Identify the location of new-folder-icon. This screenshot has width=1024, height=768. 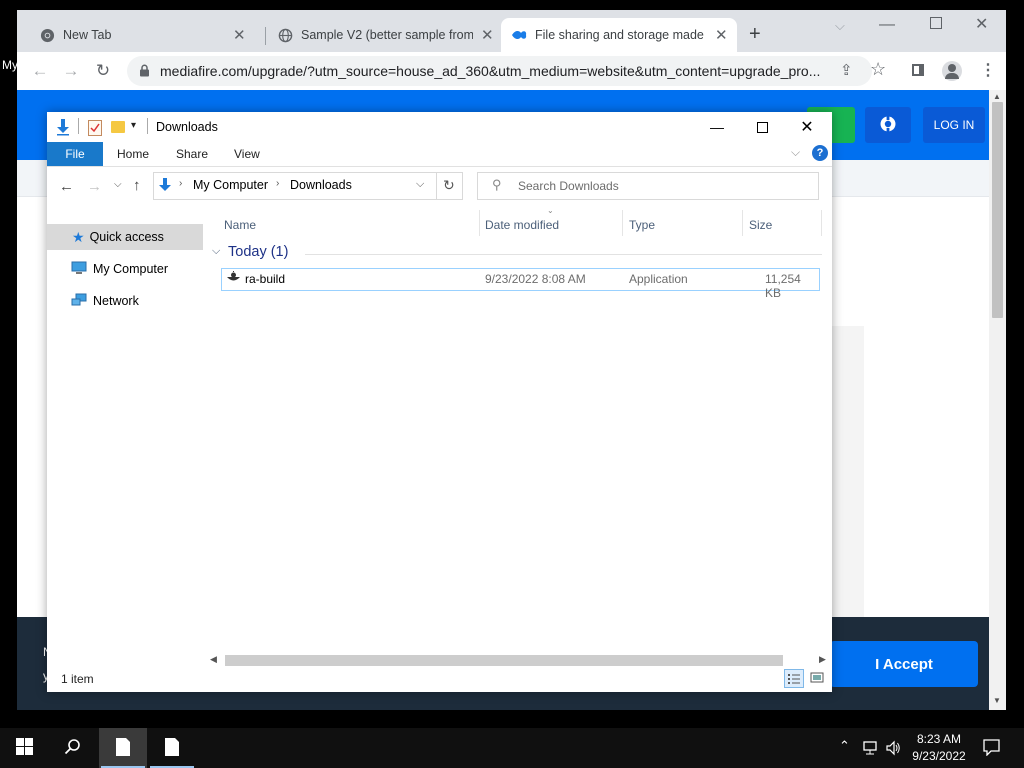
(118, 127).